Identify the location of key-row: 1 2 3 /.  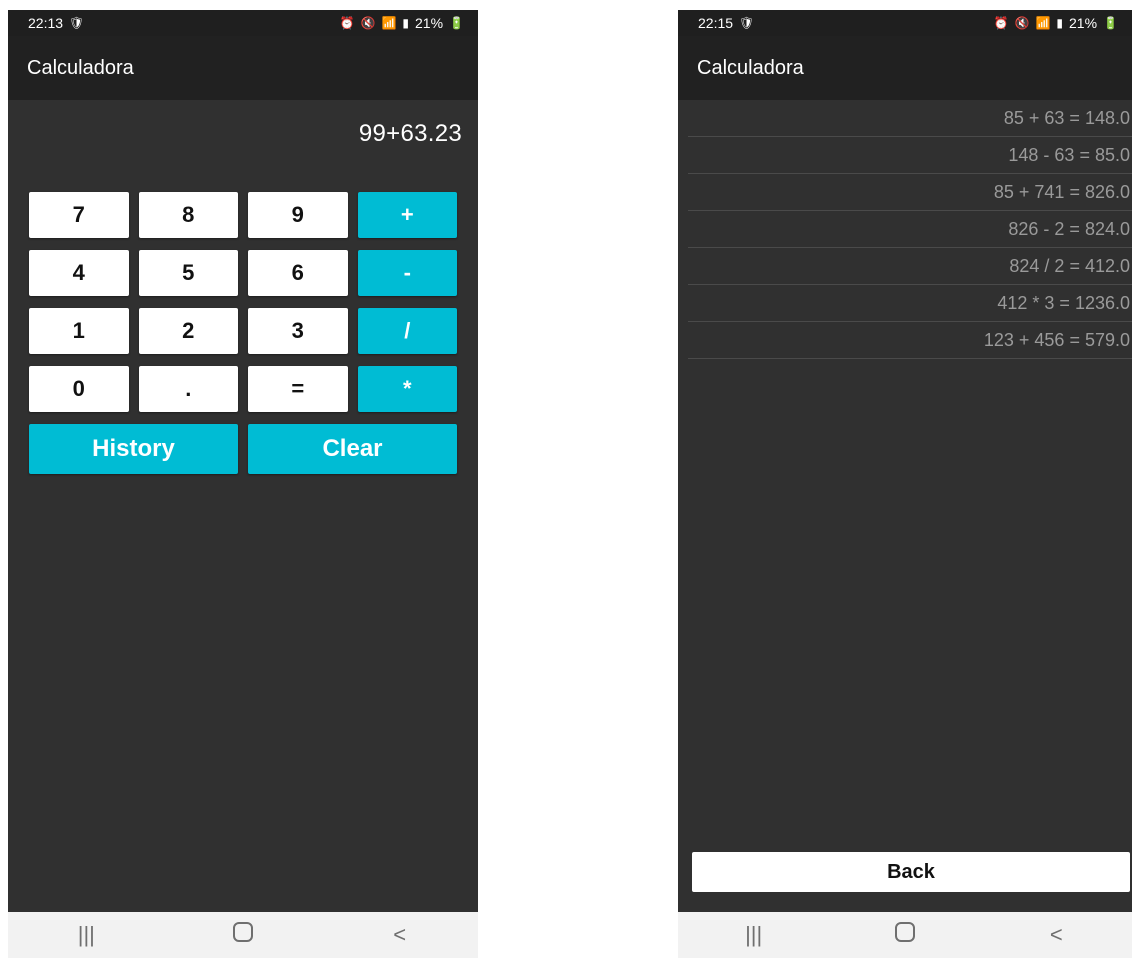
(243, 331).